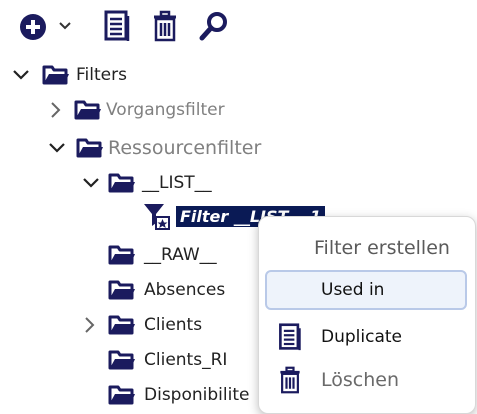 The width and height of the screenshot is (477, 414). I want to click on tree-node-clients: Clients, so click(142, 325).